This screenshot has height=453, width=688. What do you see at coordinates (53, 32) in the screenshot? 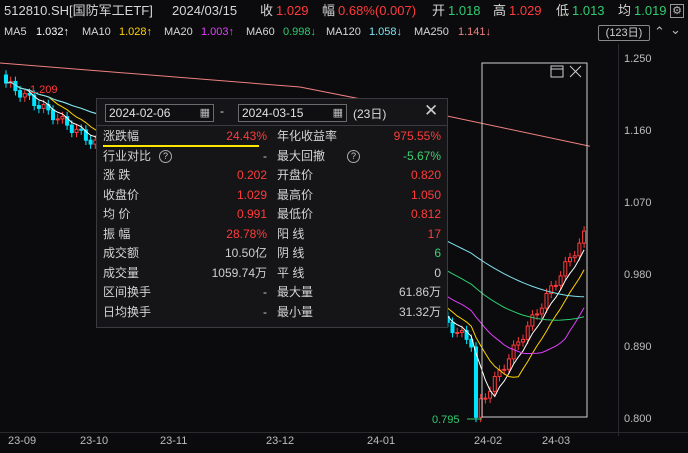
I see `ma5-value: 1.032↑` at bounding box center [53, 32].